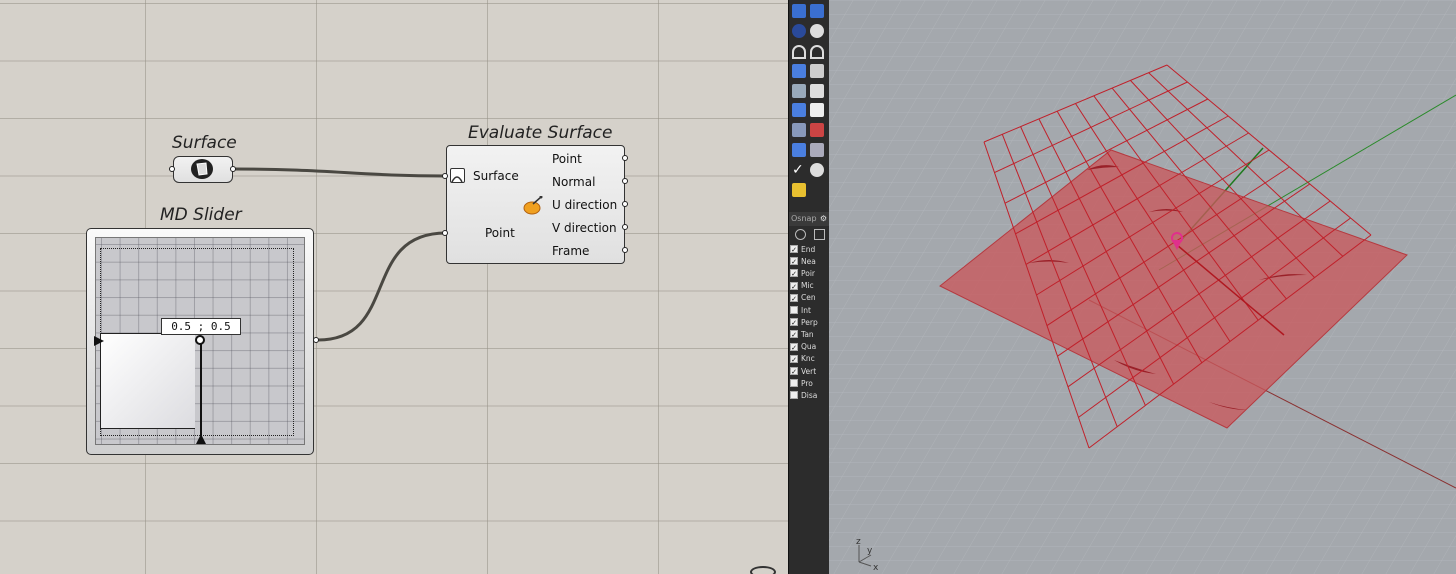 The width and height of the screenshot is (1456, 574). I want to click on surface-param-icon, so click(202, 169).